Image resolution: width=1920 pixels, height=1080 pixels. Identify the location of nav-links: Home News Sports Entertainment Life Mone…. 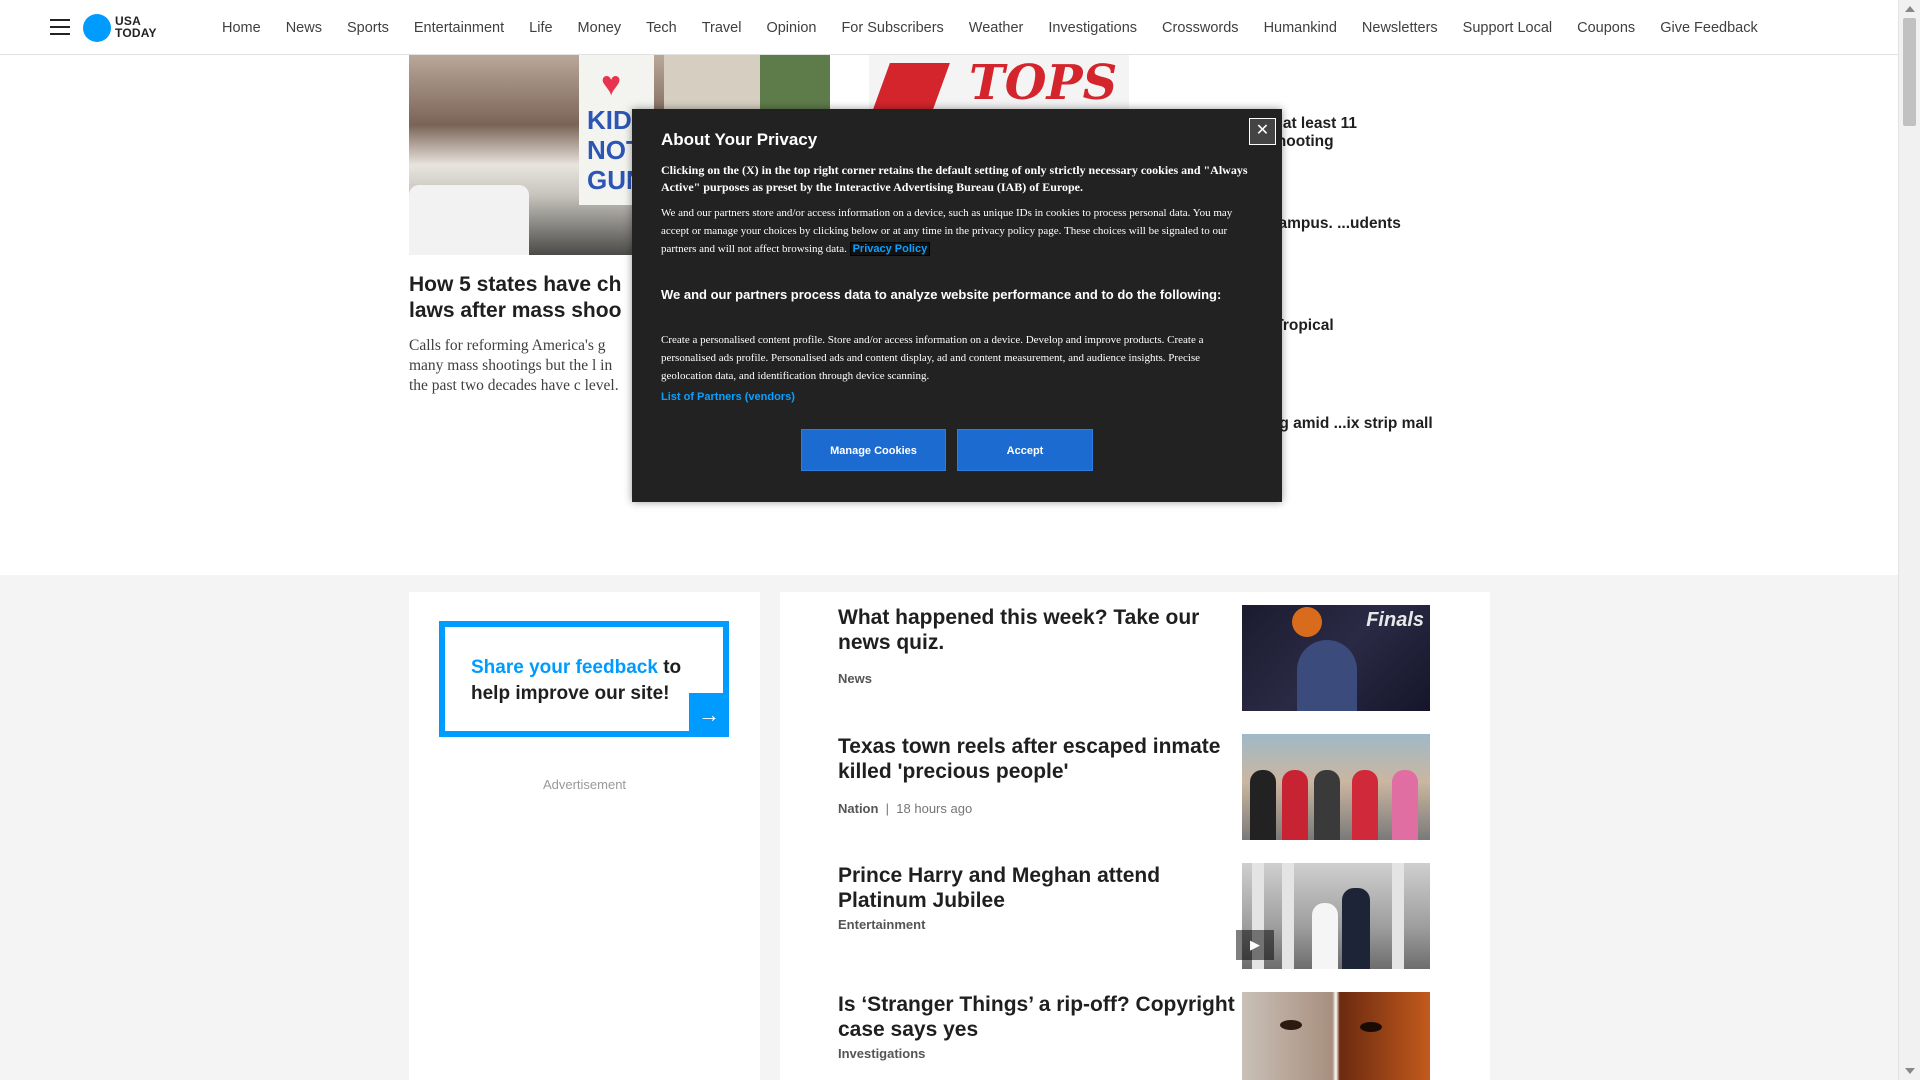
(1002, 27).